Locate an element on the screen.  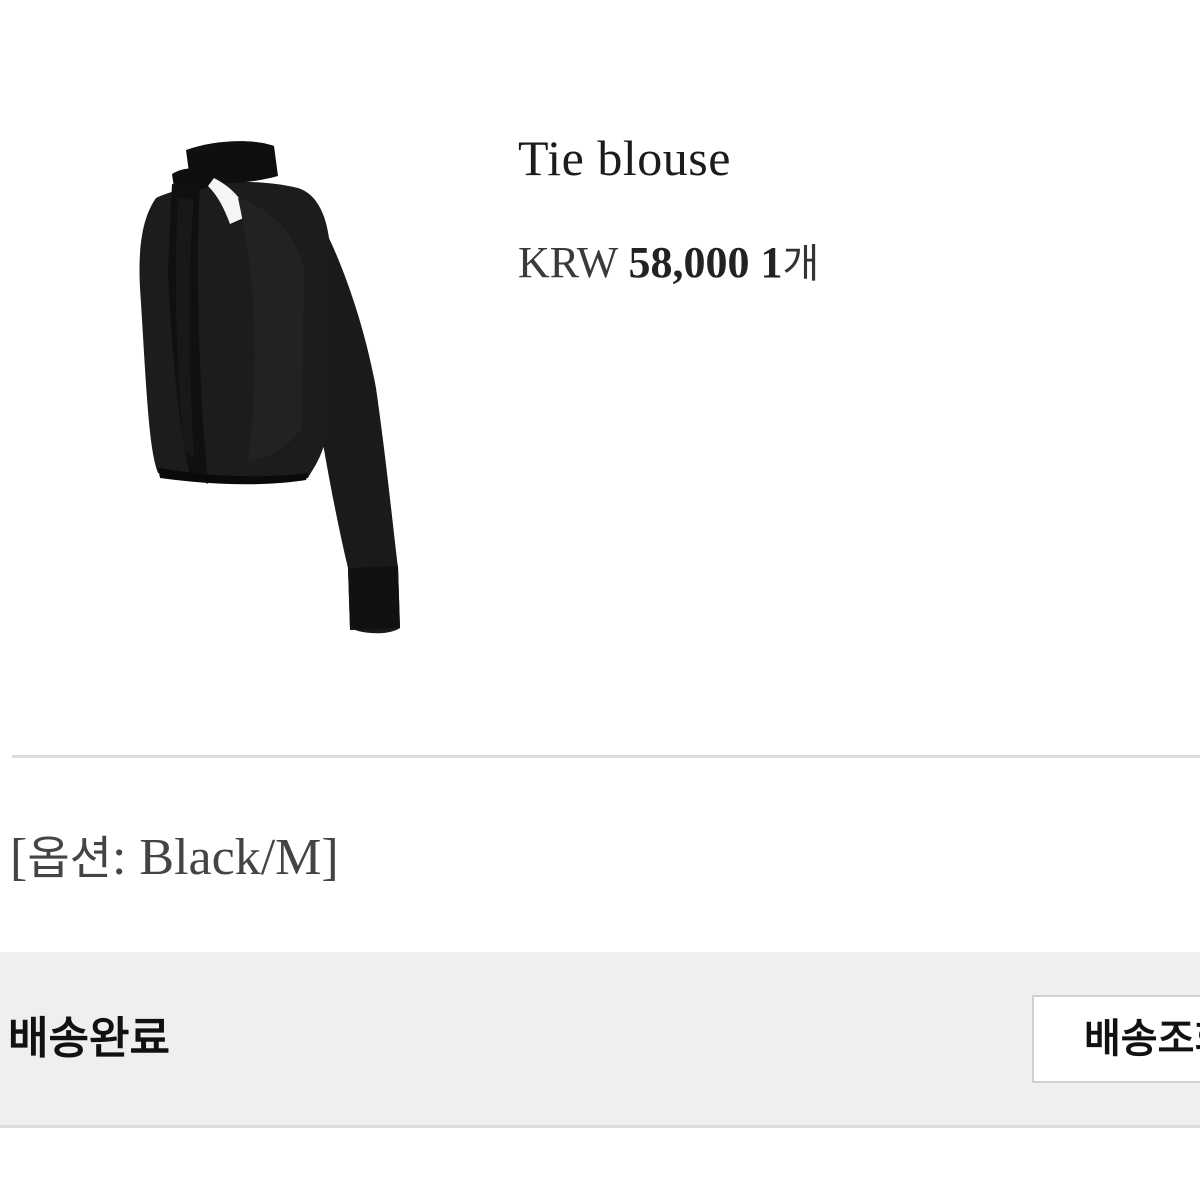
order-status-bar: 배송완료 배송조회 is located at coordinates (600, 1040).